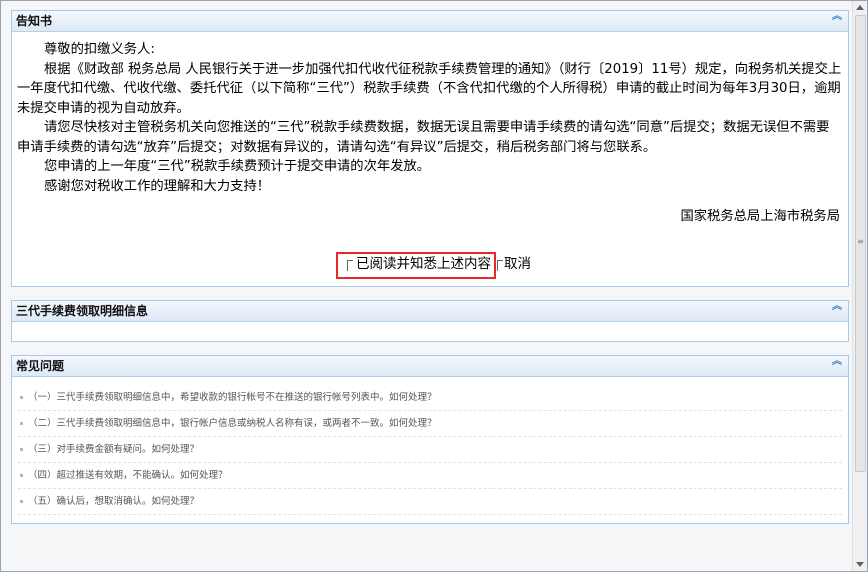 The image size is (868, 572). Describe the element at coordinates (430, 450) in the screenshot. I see `faq-item: （三）对手续费金额有疑问。如何处理？` at that location.